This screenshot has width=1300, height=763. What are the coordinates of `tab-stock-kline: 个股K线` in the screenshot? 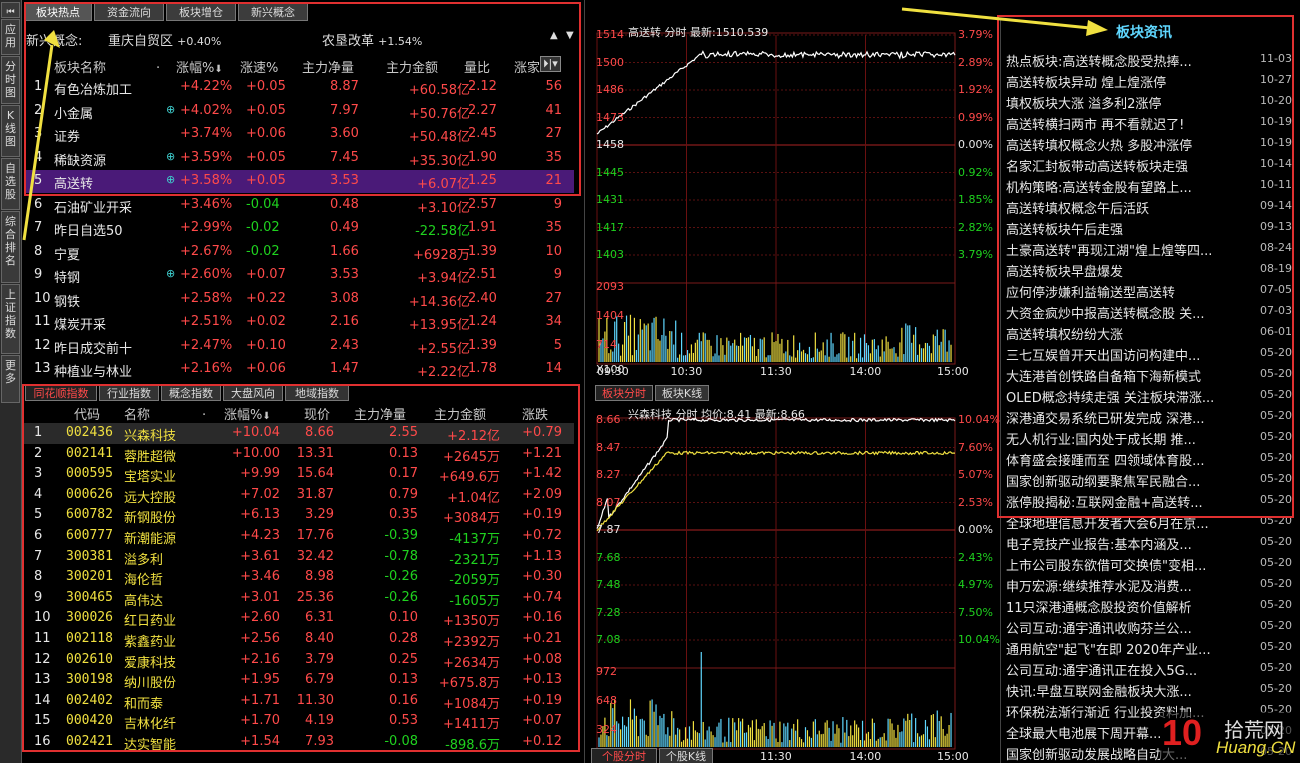 It's located at (686, 755).